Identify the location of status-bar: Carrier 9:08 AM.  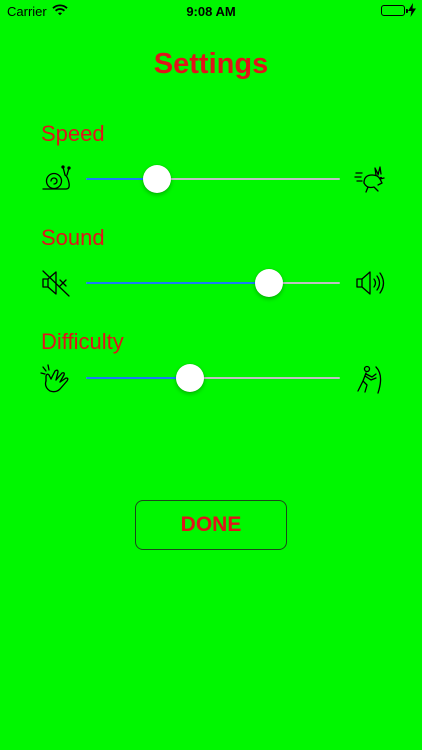
(211, 11).